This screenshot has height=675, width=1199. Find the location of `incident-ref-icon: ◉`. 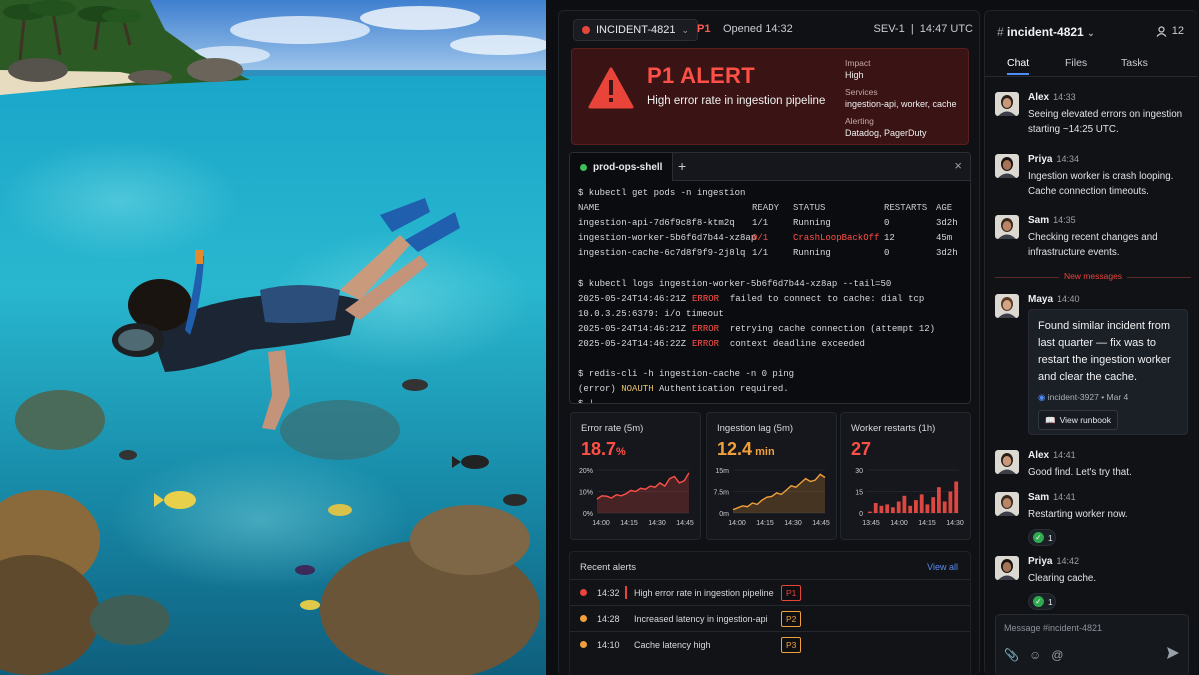

incident-ref-icon: ◉ is located at coordinates (1042, 397).